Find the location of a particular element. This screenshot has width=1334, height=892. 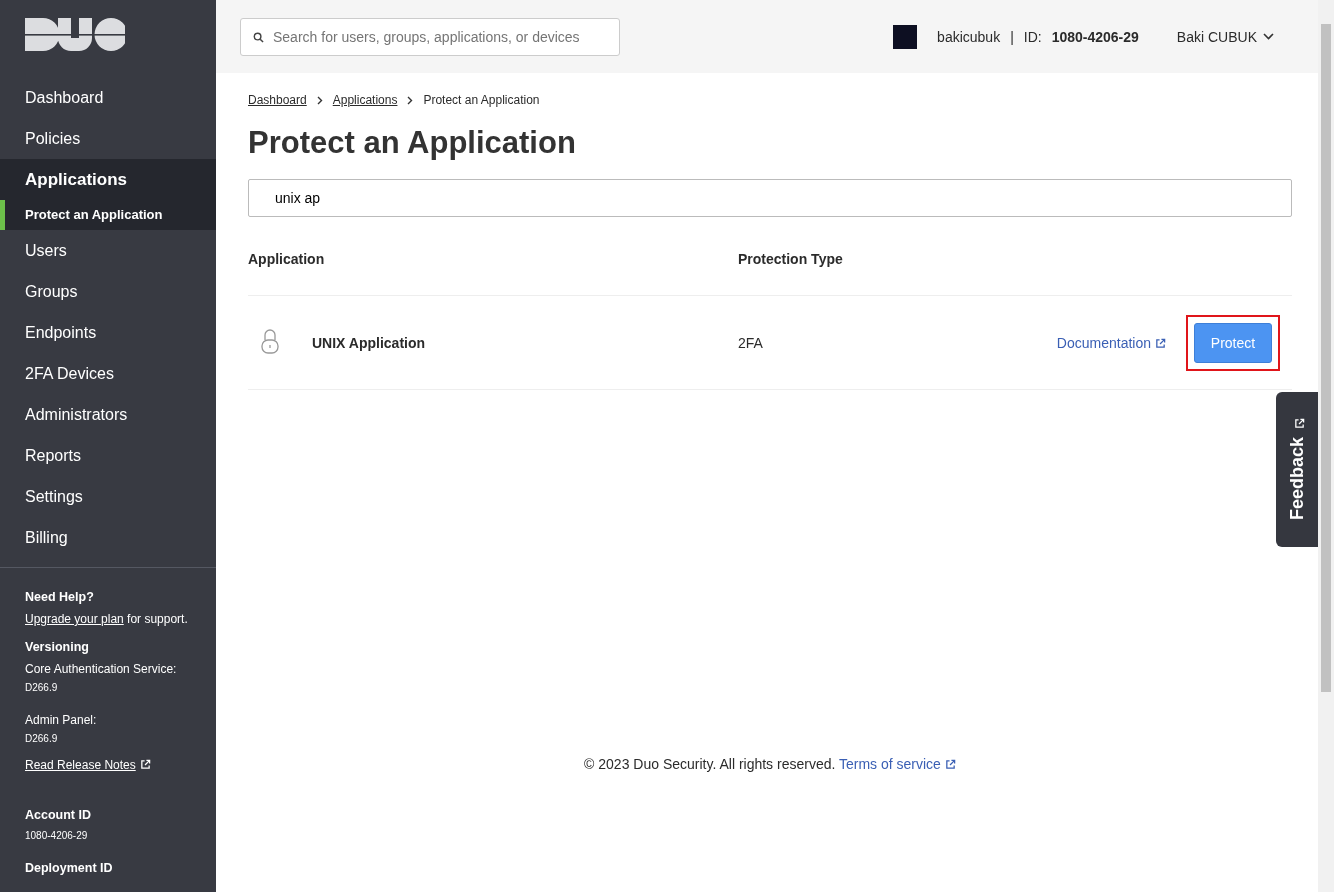

terms-link: Terms of service is located at coordinates (897, 764).